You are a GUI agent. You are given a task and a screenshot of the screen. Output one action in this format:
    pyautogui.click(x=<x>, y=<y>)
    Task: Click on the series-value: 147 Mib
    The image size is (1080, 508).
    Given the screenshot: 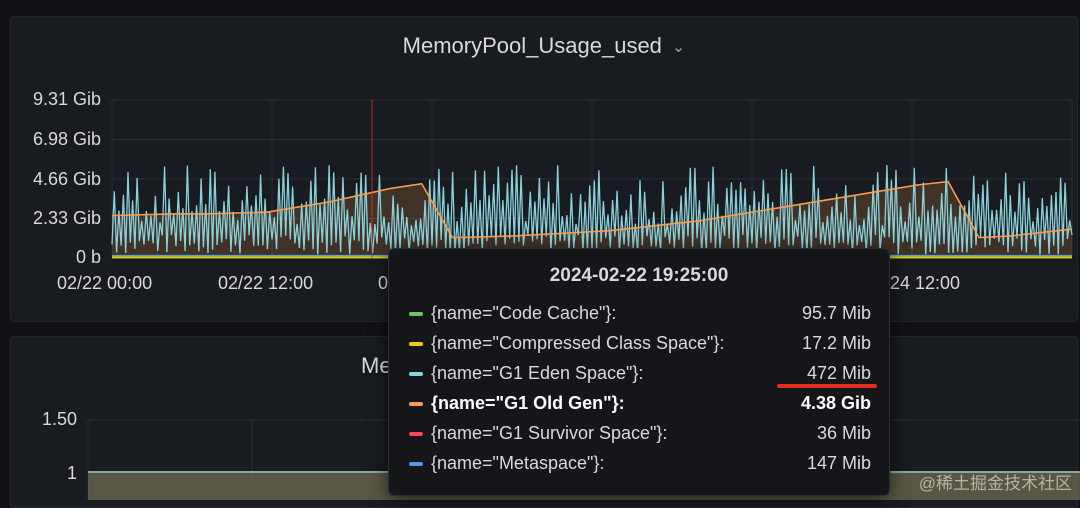 What is the action you would take?
    pyautogui.click(x=838, y=463)
    